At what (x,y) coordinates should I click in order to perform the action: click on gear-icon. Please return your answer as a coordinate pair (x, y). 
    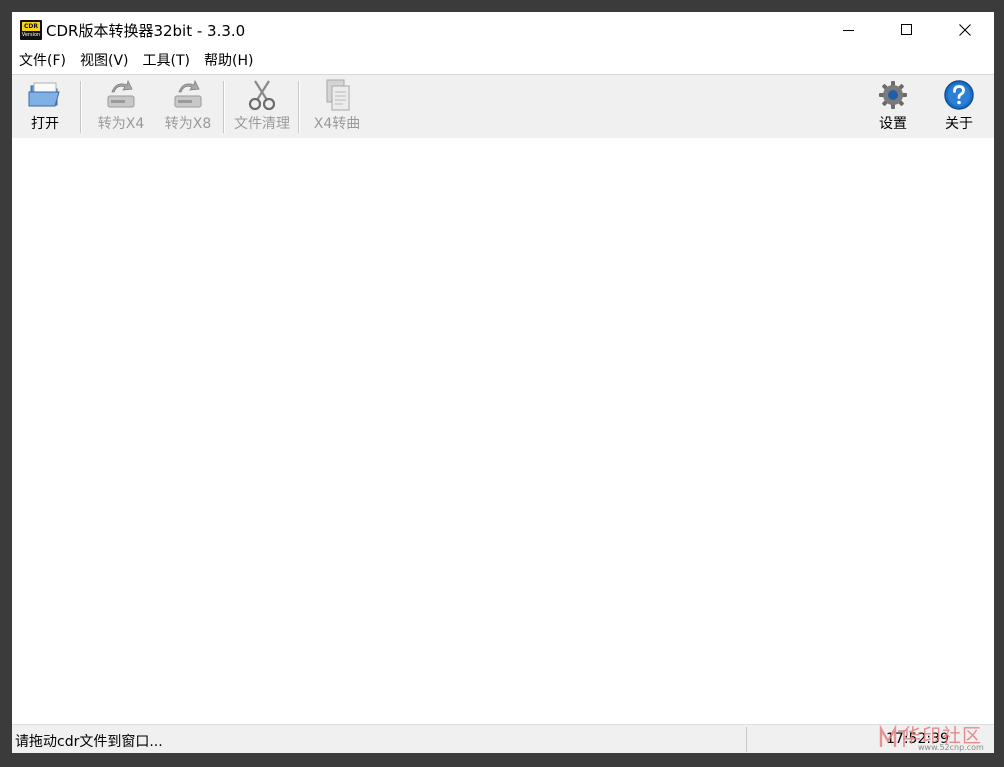
    Looking at the image, I should click on (893, 95).